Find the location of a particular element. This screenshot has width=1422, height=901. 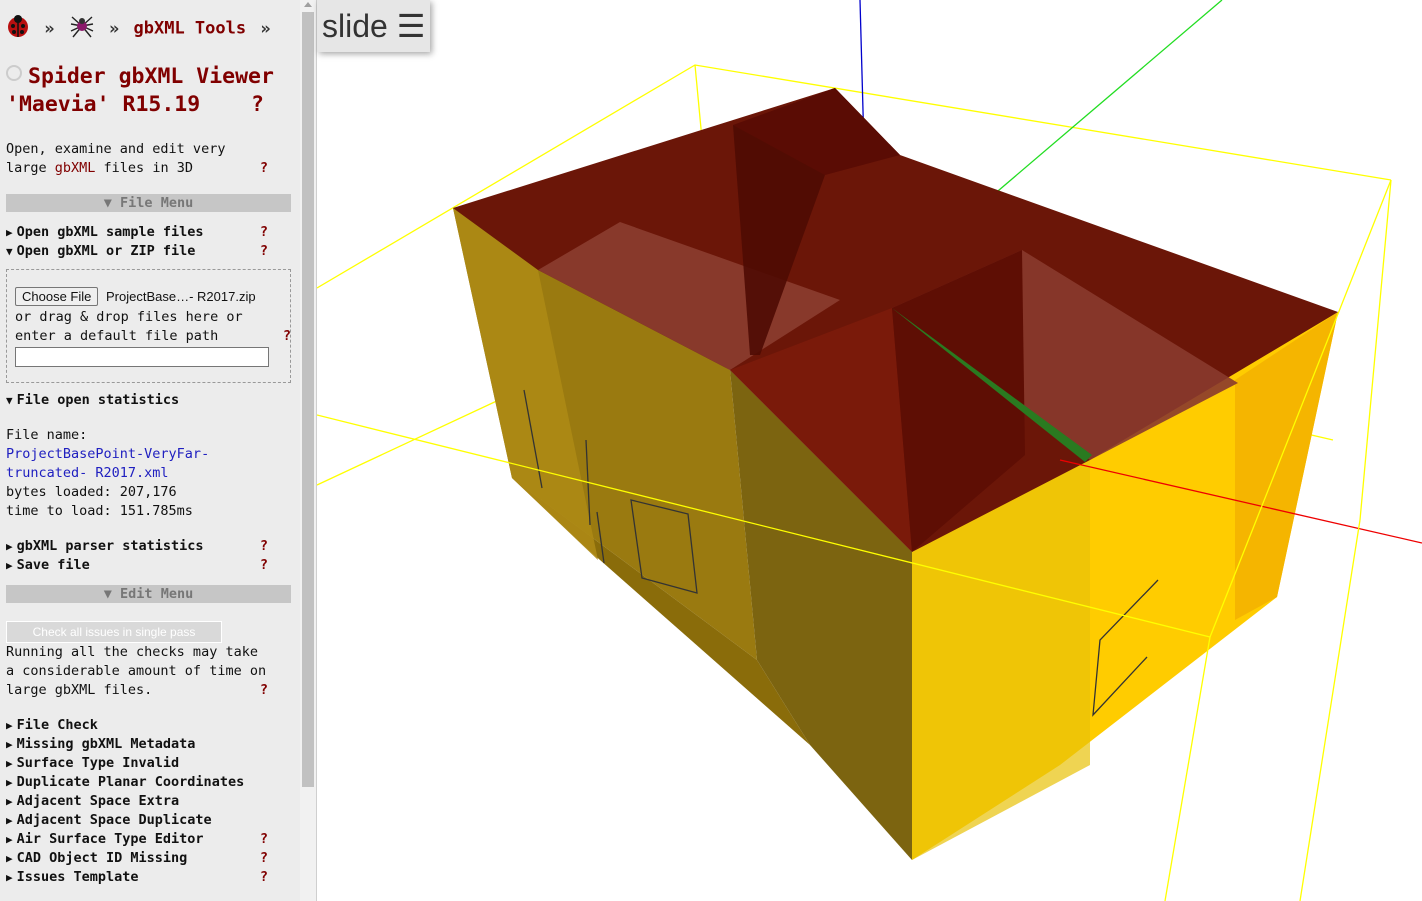

page-title: Spider gbXML Viewer 'Maevia' R15.19 ? is located at coordinates (152, 91).